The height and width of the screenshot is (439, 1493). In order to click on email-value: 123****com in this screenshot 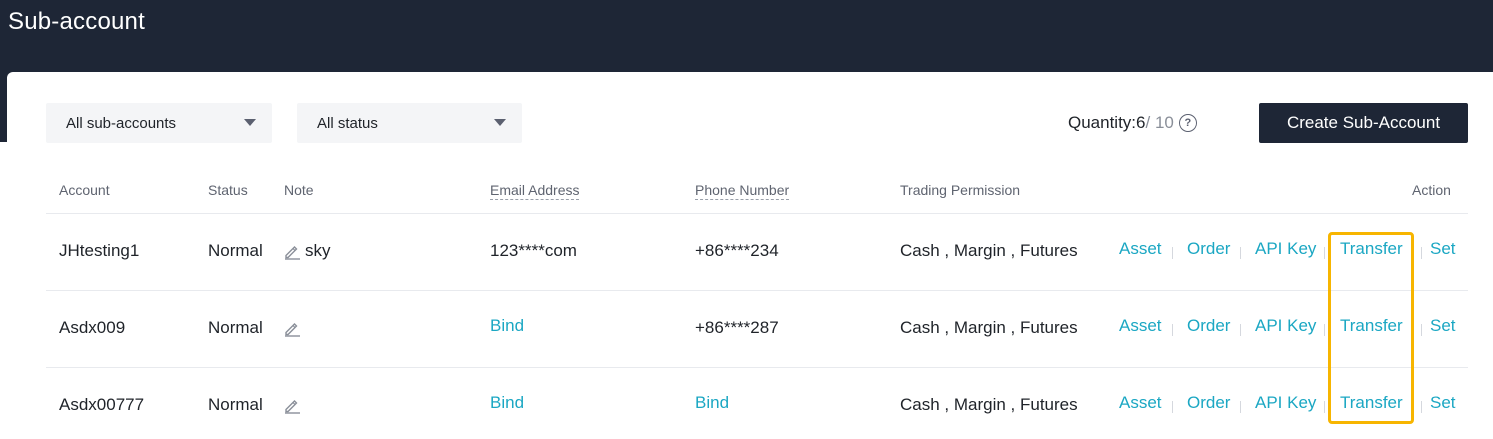, I will do `click(533, 250)`.